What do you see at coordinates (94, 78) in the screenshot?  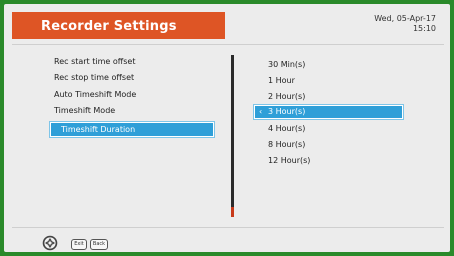 I see `menu-item-rec-stop-offset: Rec stop time offset` at bounding box center [94, 78].